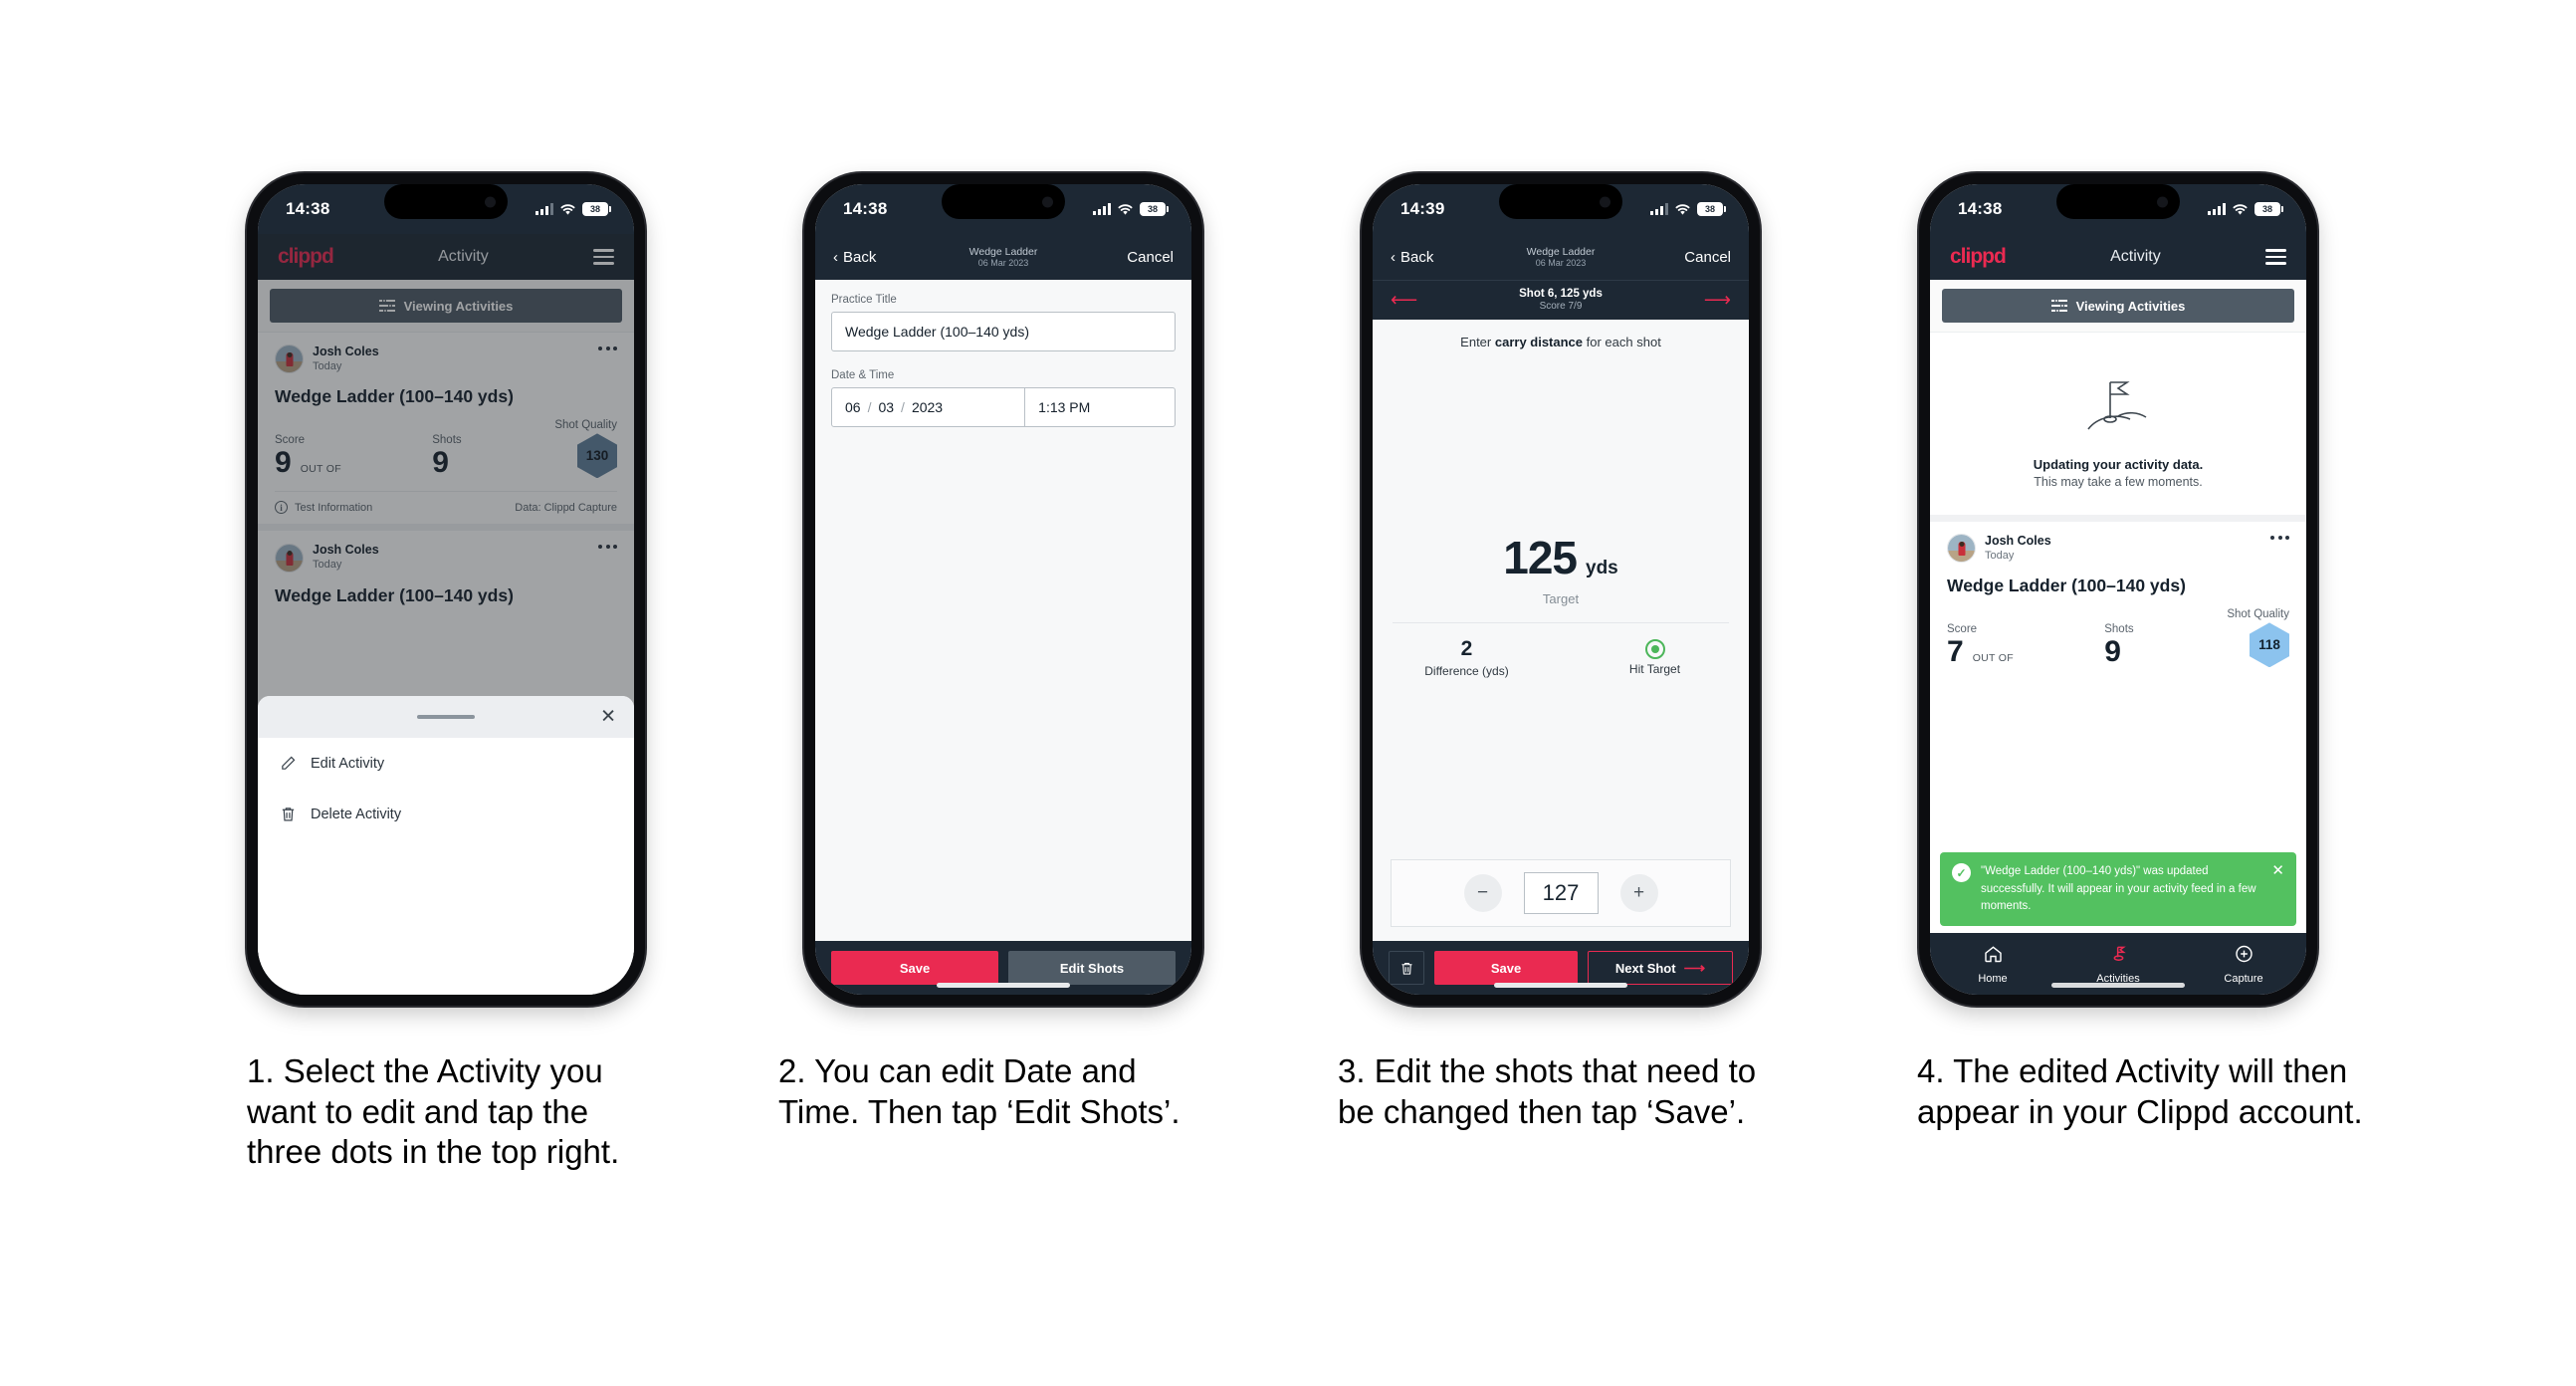  I want to click on nav-subtitle: 06 Mar 2023, so click(1561, 262).